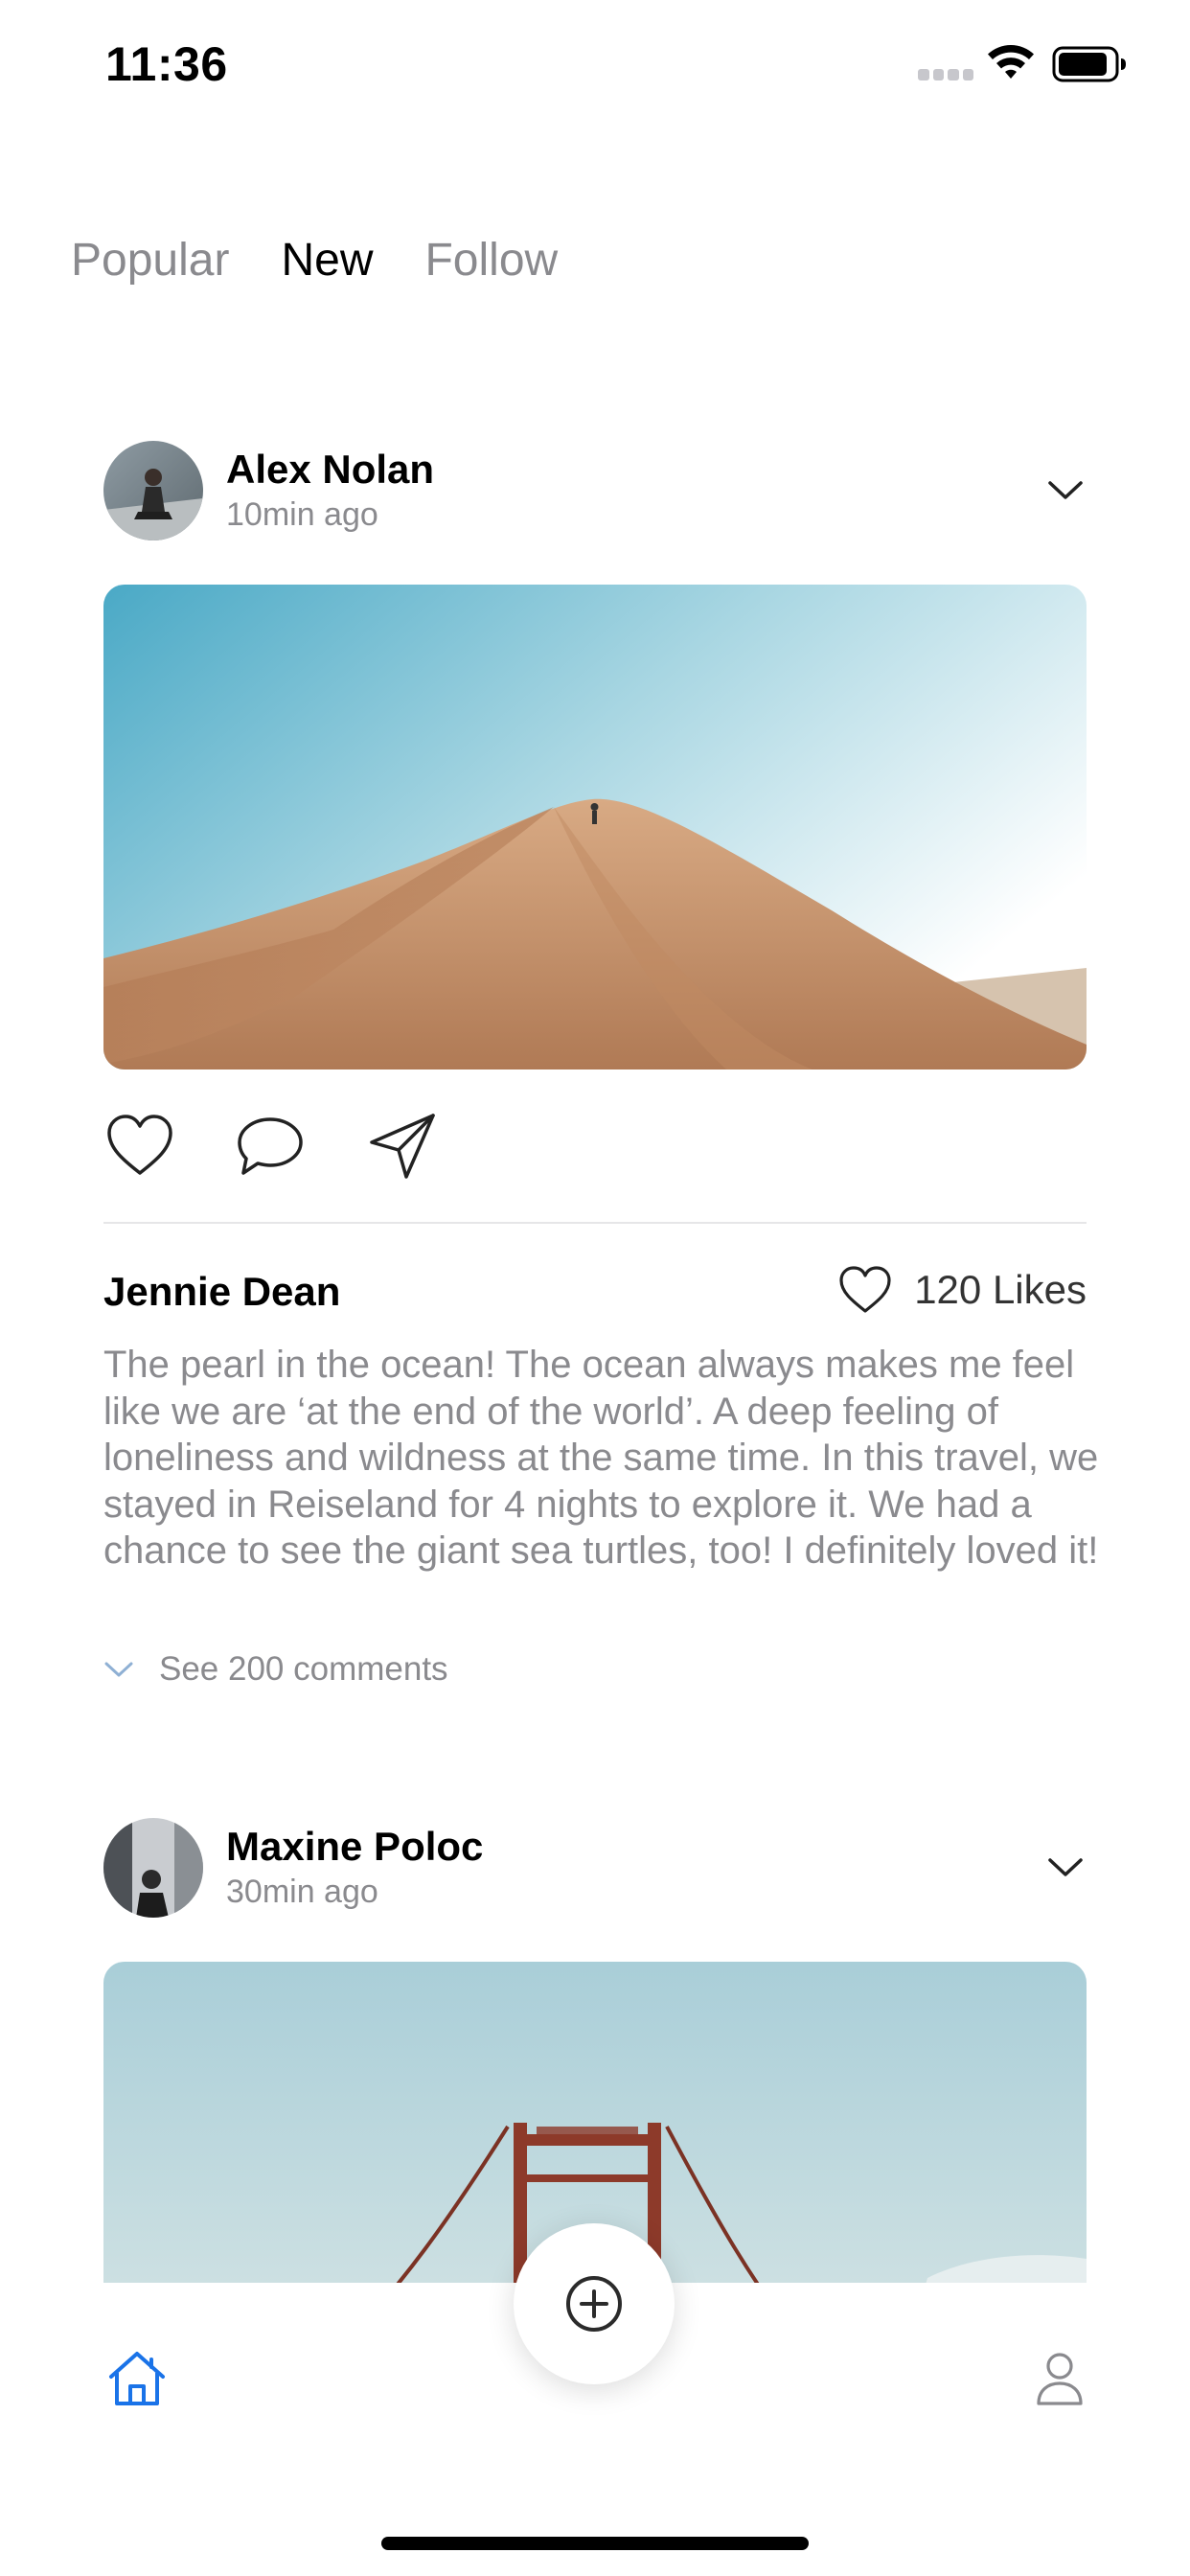 The height and width of the screenshot is (2576, 1190). Describe the element at coordinates (302, 1892) in the screenshot. I see `post-timestamp: 30min ago` at that location.